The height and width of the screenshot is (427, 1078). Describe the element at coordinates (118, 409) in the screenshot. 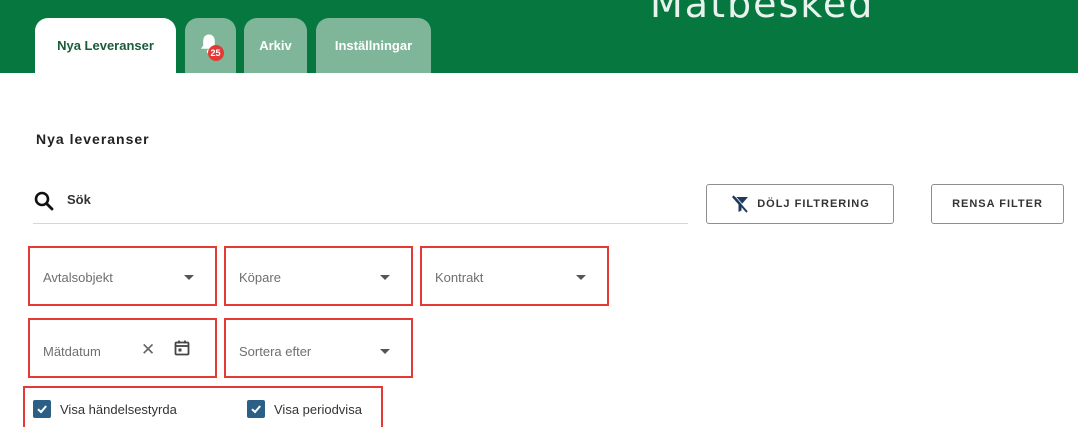

I see `checkbox-label: Visa händelsestyrda` at that location.